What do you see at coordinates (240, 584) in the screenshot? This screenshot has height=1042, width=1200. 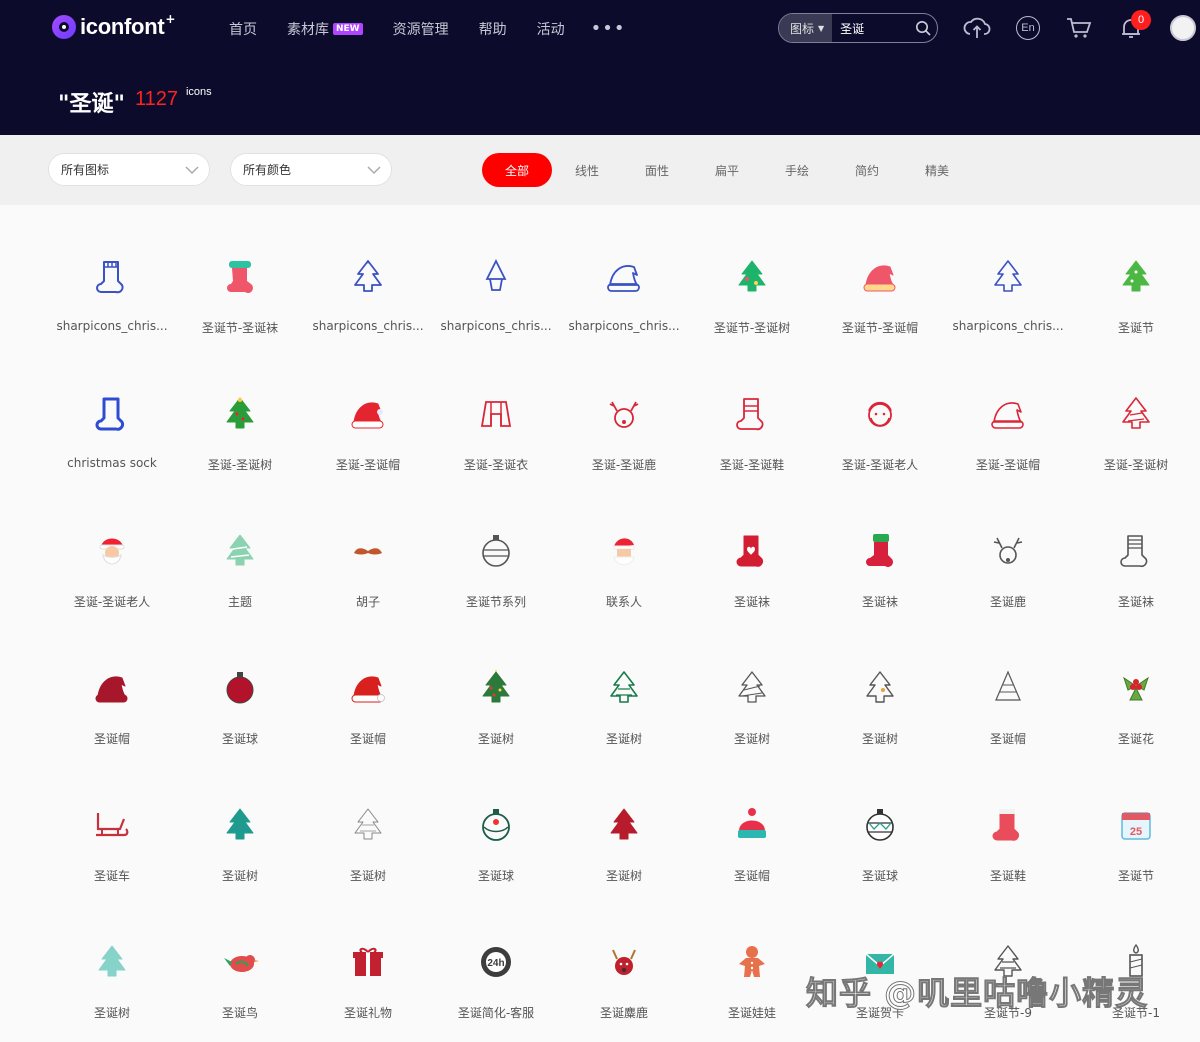 I see `icon-card: 主题` at bounding box center [240, 584].